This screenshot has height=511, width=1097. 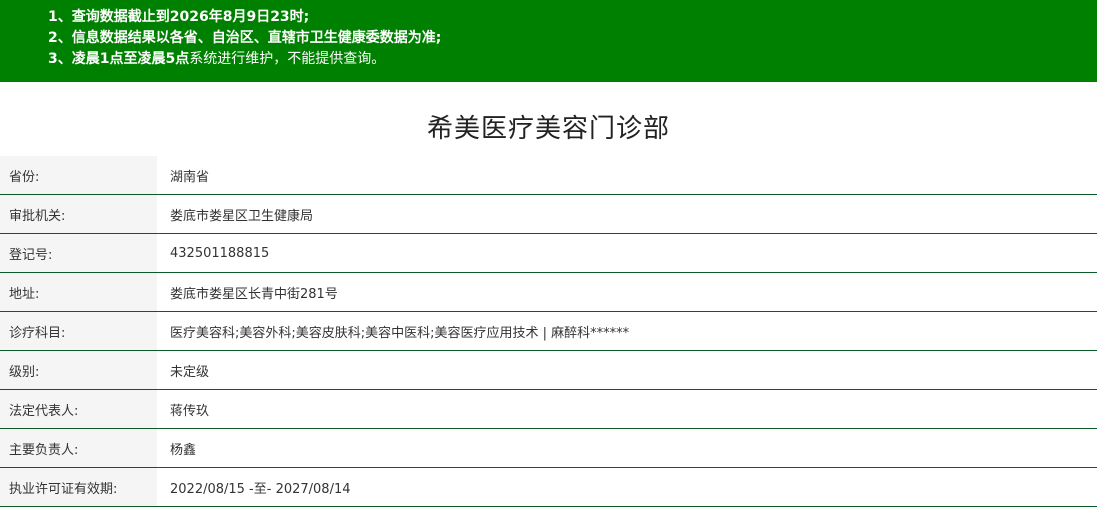 I want to click on row-label: 级别:, so click(x=78, y=370).